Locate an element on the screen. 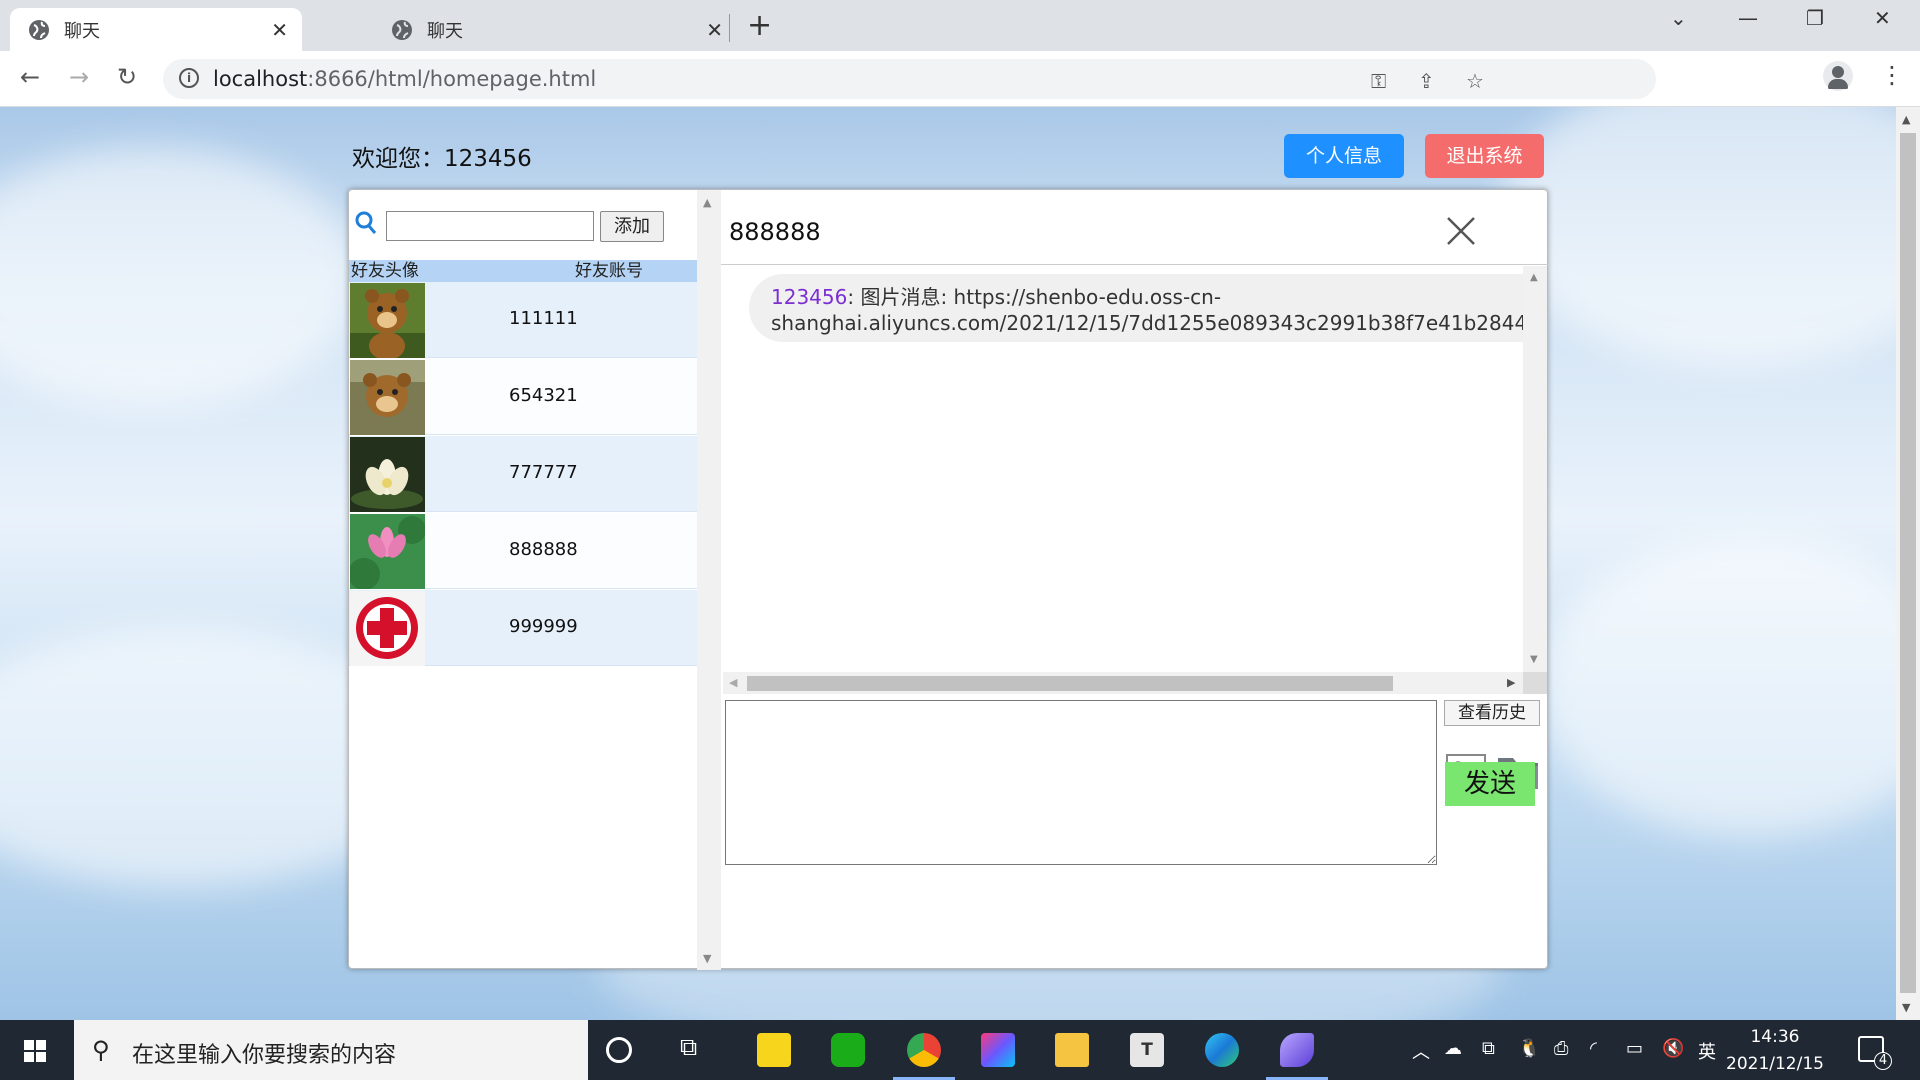 Image resolution: width=1920 pixels, height=1080 pixels. tablet-icon: ⧉ is located at coordinates (1488, 1048).